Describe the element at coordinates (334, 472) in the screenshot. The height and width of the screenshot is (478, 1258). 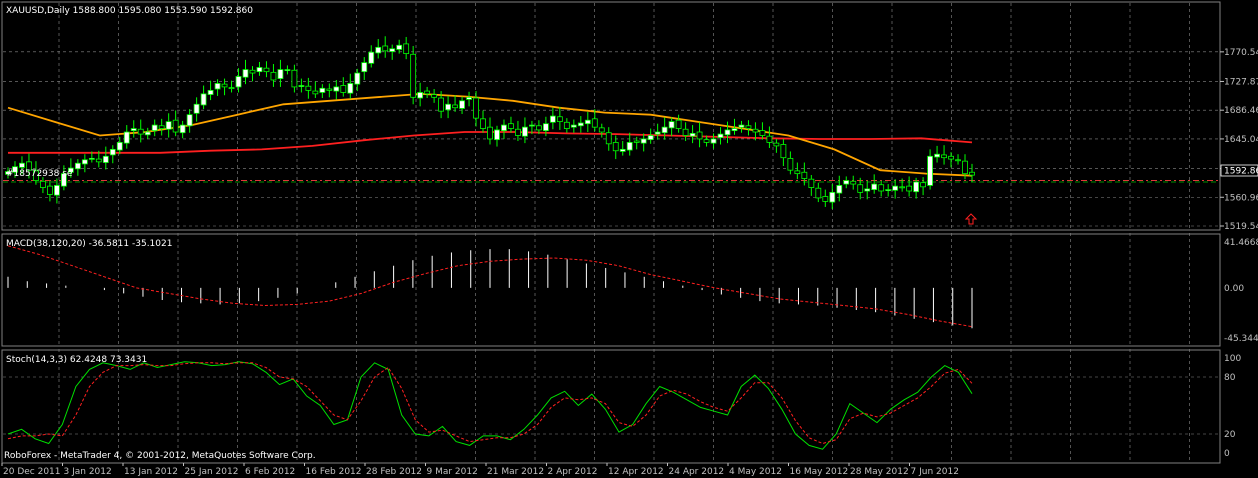
I see `time-tick-label: 16 Feb 2012` at that location.